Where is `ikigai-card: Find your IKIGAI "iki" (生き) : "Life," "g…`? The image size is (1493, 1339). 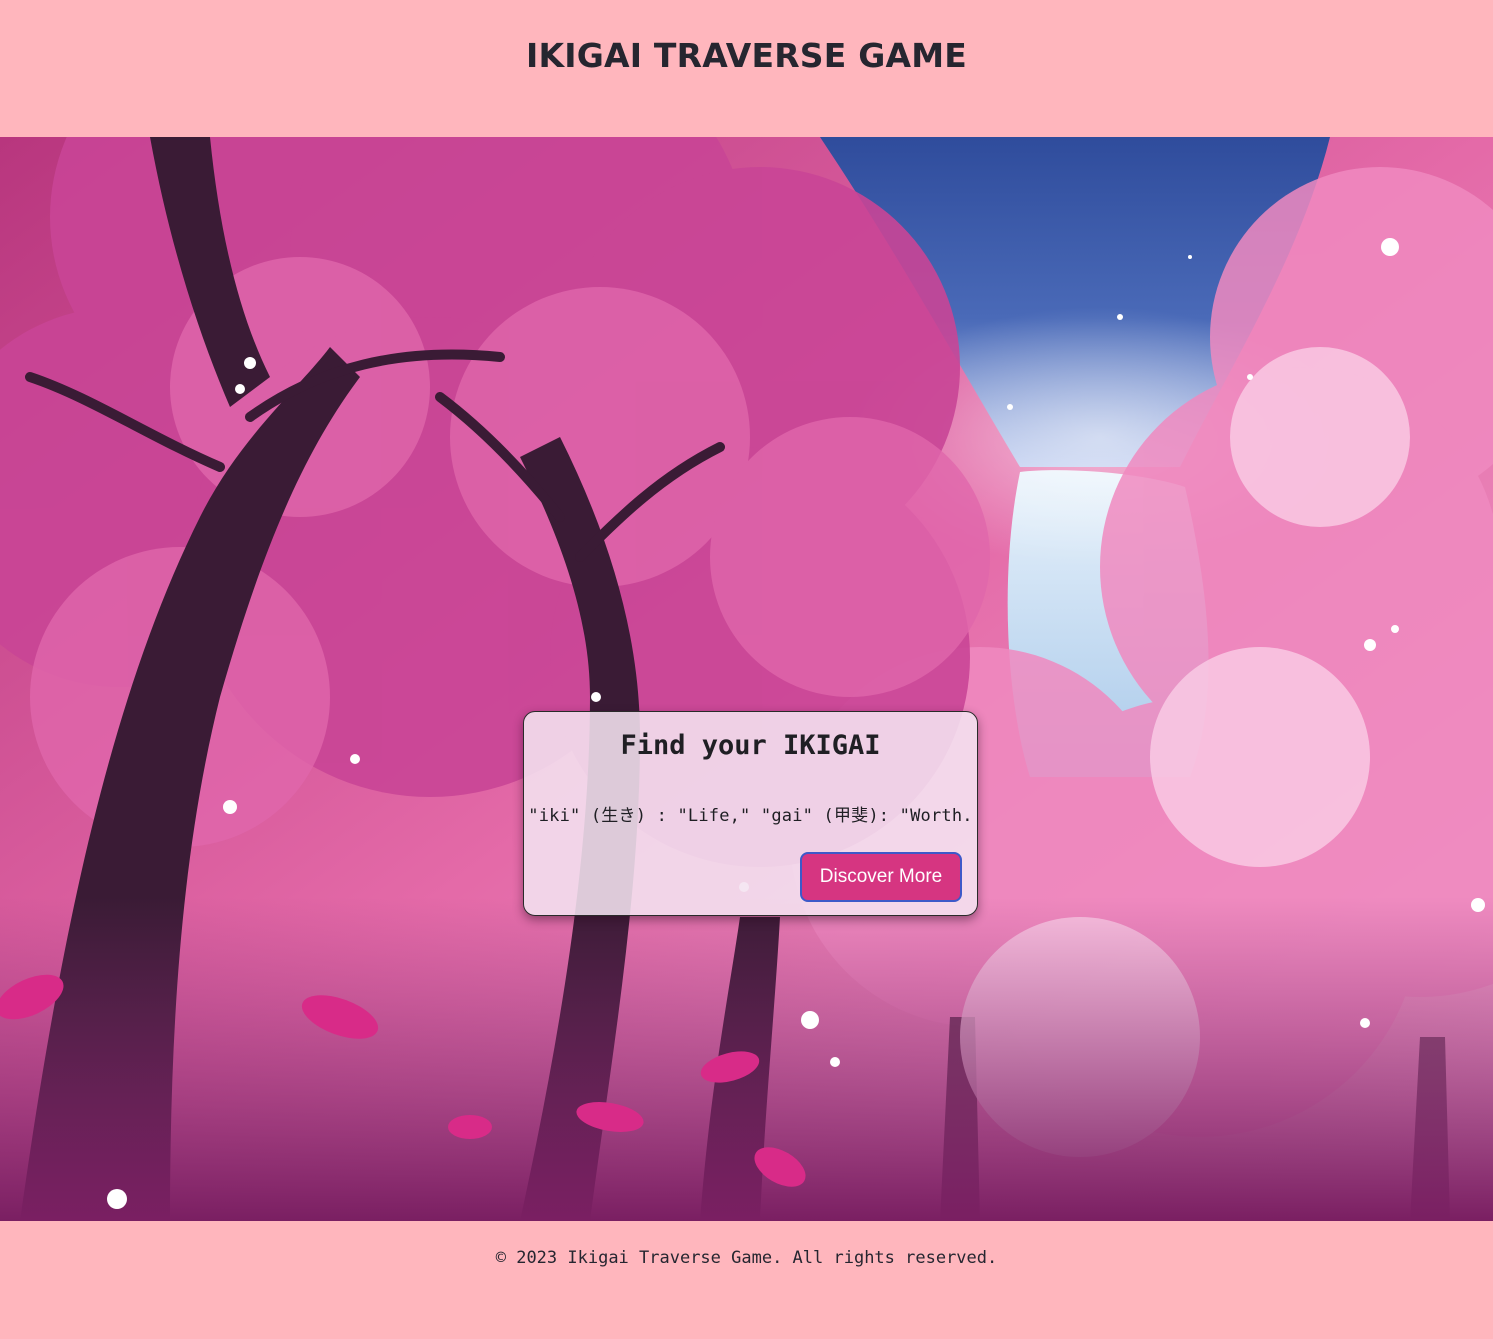 ikigai-card: Find your IKIGAI "iki" (生き) : "Life," "g… is located at coordinates (750, 813).